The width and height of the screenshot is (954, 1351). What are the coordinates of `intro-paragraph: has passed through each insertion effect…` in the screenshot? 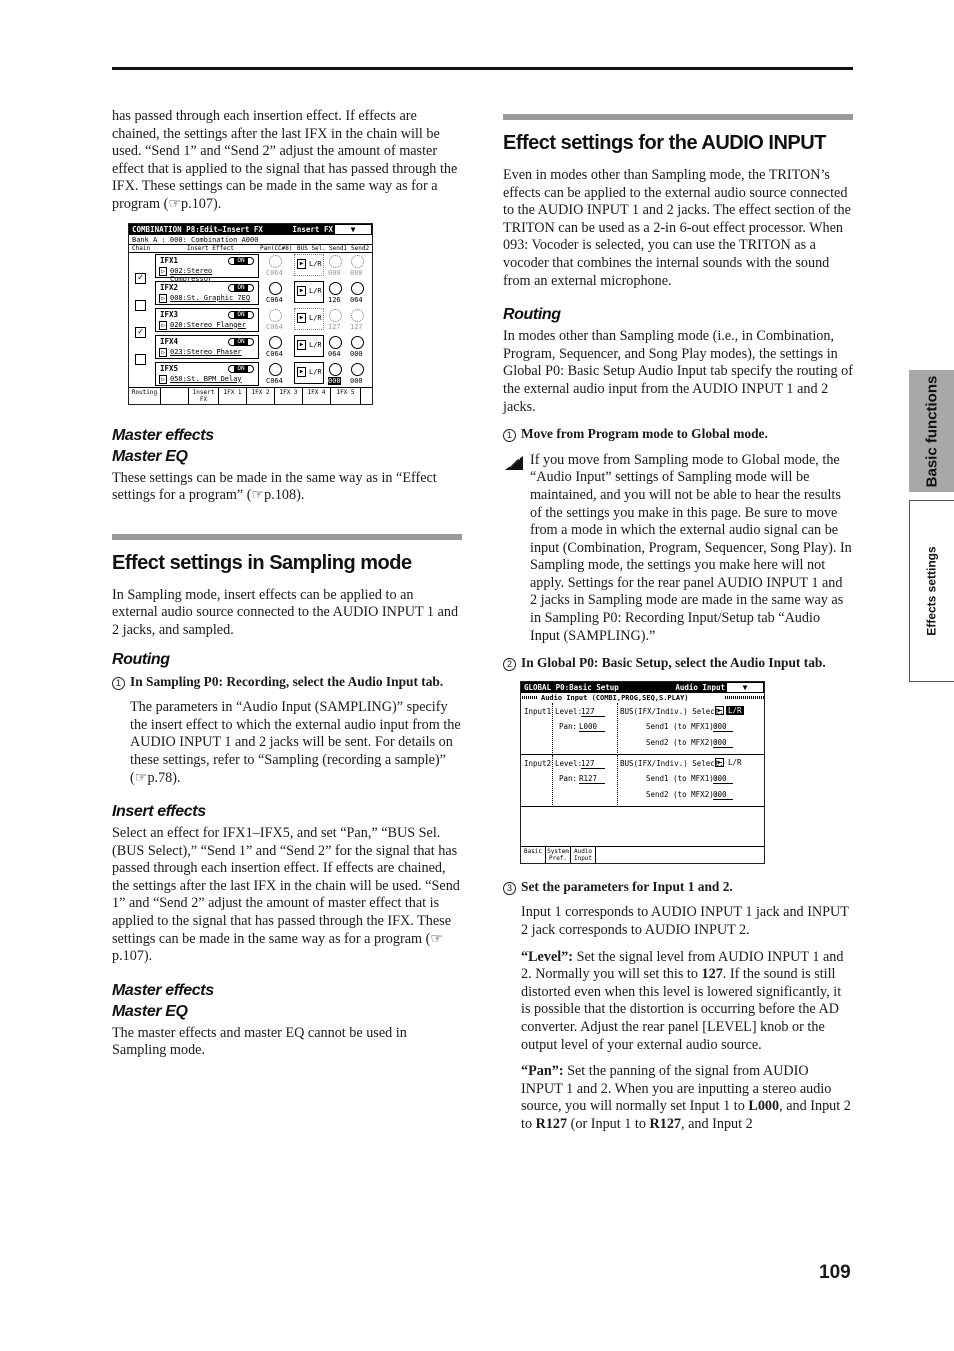 It's located at (285, 160).